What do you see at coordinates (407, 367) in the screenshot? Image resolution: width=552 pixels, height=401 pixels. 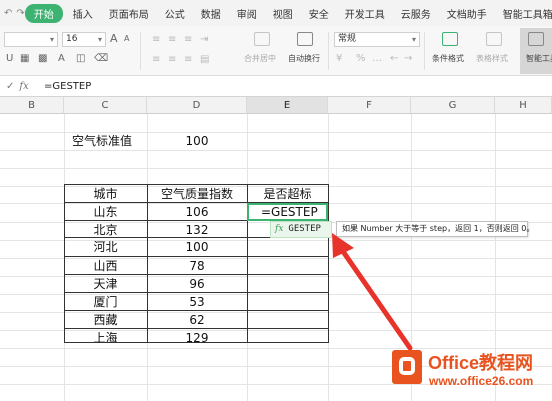 I see `office-logo-icon` at bounding box center [407, 367].